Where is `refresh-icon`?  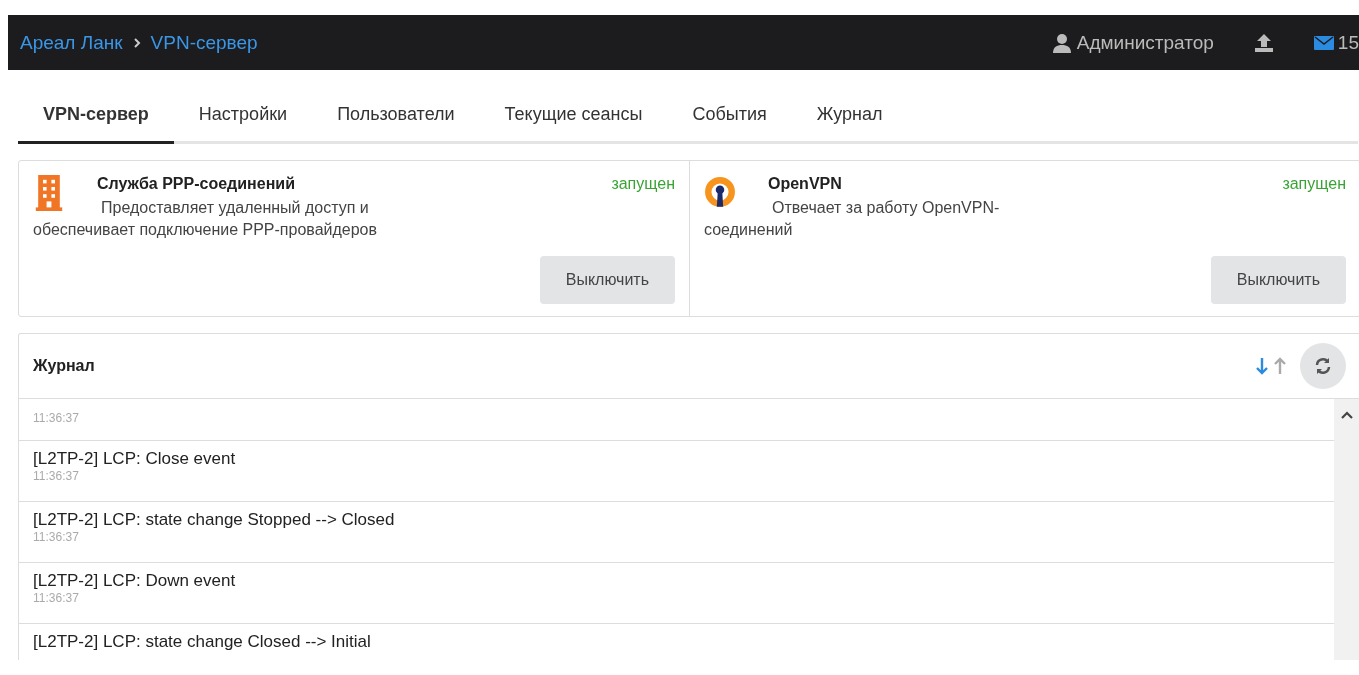 refresh-icon is located at coordinates (1323, 365).